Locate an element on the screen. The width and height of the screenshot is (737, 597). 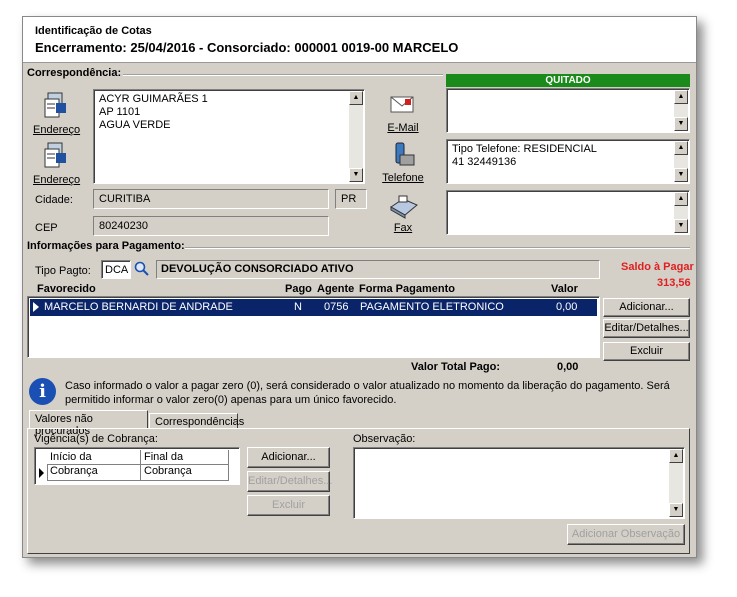
tipo-pagto-label: Tipo Pagto: is located at coordinates (63, 271).